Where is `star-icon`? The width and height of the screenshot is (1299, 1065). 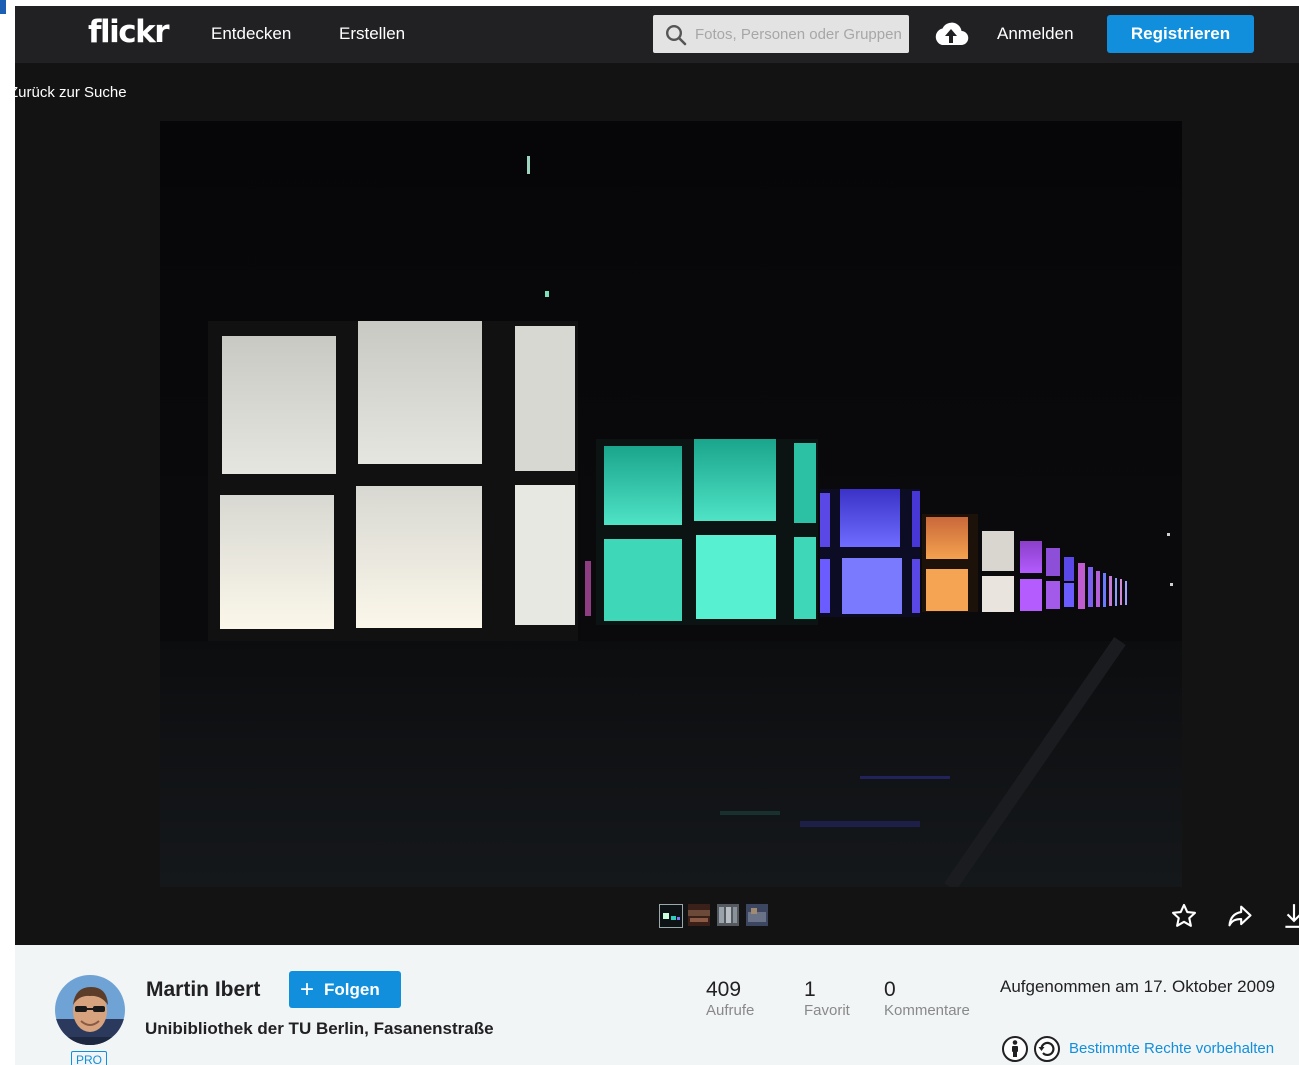
star-icon is located at coordinates (1184, 916).